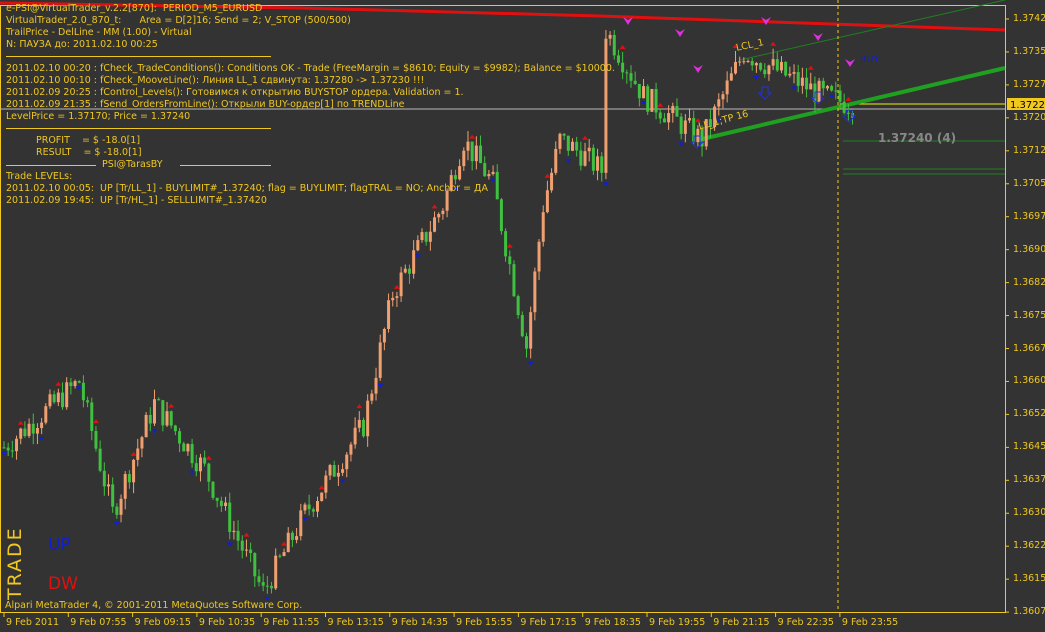  I want to click on signature: PSI@TarasBY, so click(132, 164).